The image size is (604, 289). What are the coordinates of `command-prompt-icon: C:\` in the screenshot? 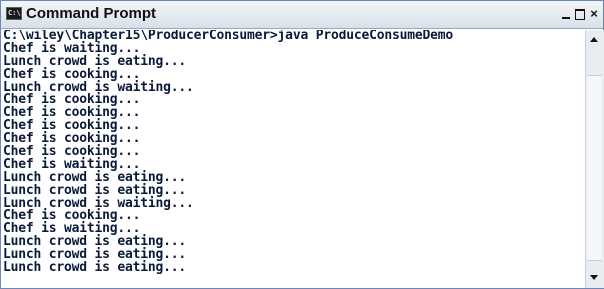 It's located at (14, 13).